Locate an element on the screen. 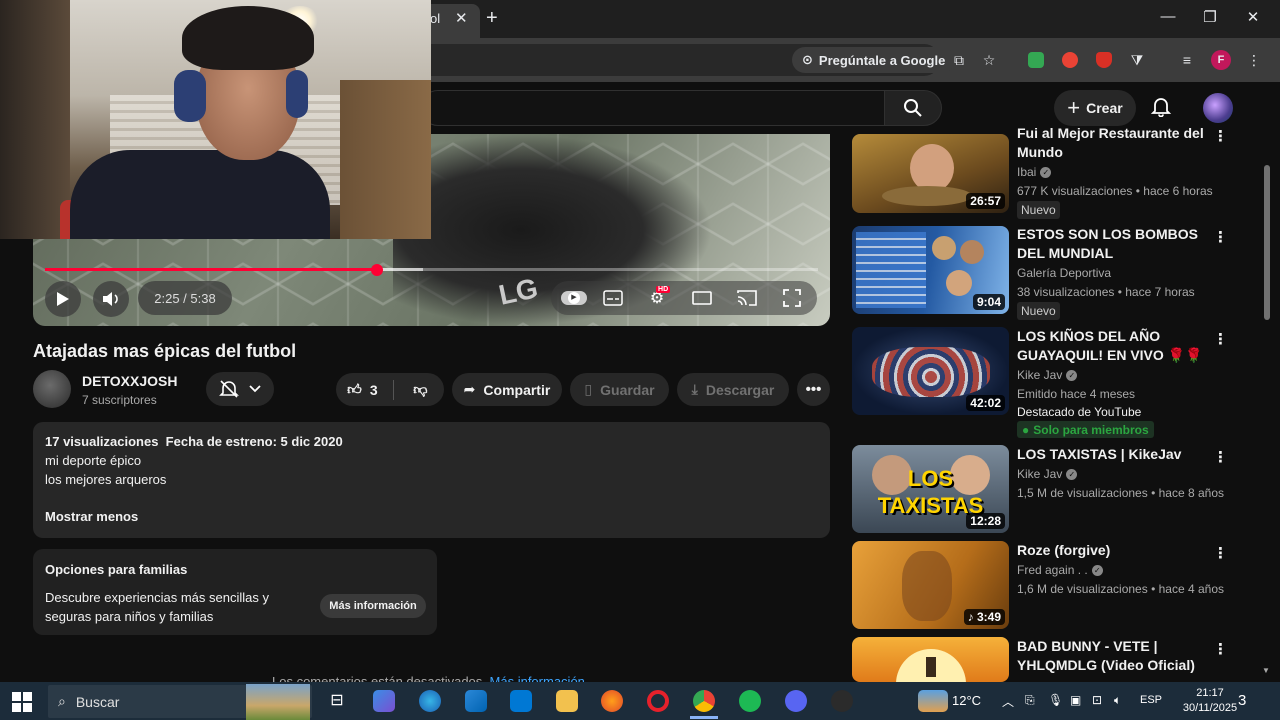 This screenshot has width=1280, height=720. recommendation-meta: Emitido hace 4 meses is located at coordinates (1076, 394).